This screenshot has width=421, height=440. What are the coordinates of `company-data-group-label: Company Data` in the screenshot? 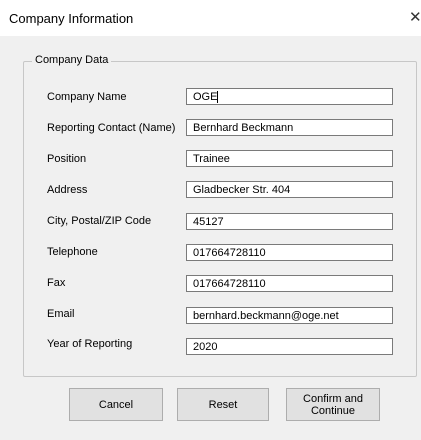 It's located at (72, 60).